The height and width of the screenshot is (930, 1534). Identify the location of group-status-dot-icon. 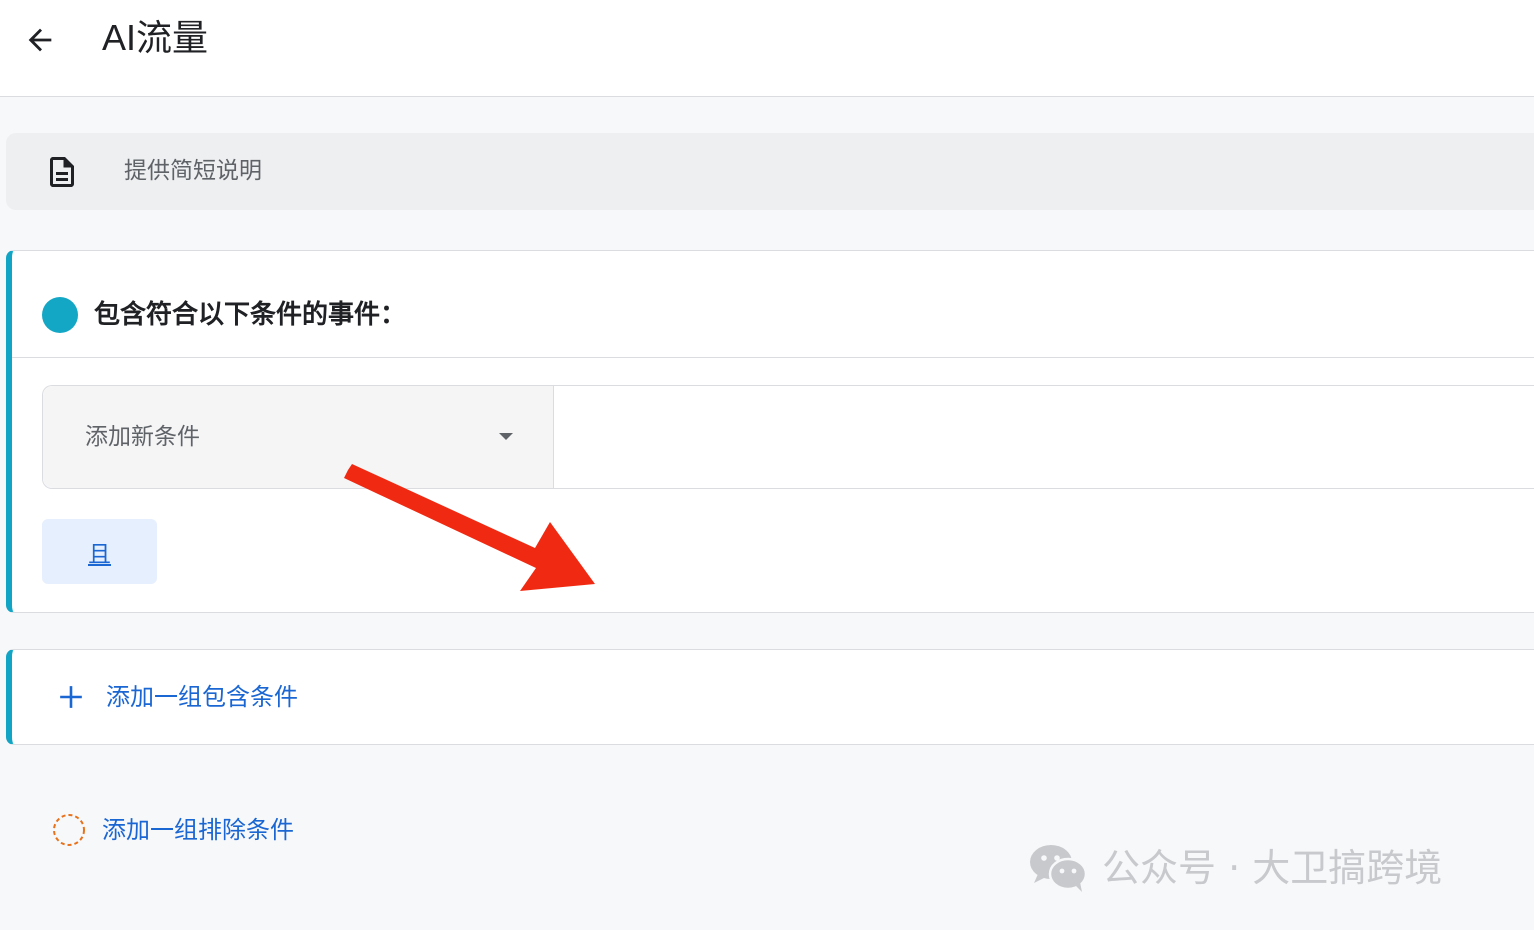
(60, 315).